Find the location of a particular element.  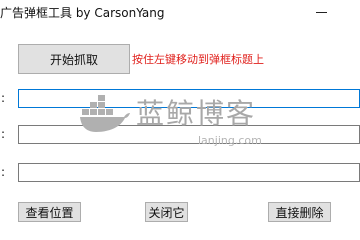

view-position-button: 查看位置 is located at coordinates (49, 212).